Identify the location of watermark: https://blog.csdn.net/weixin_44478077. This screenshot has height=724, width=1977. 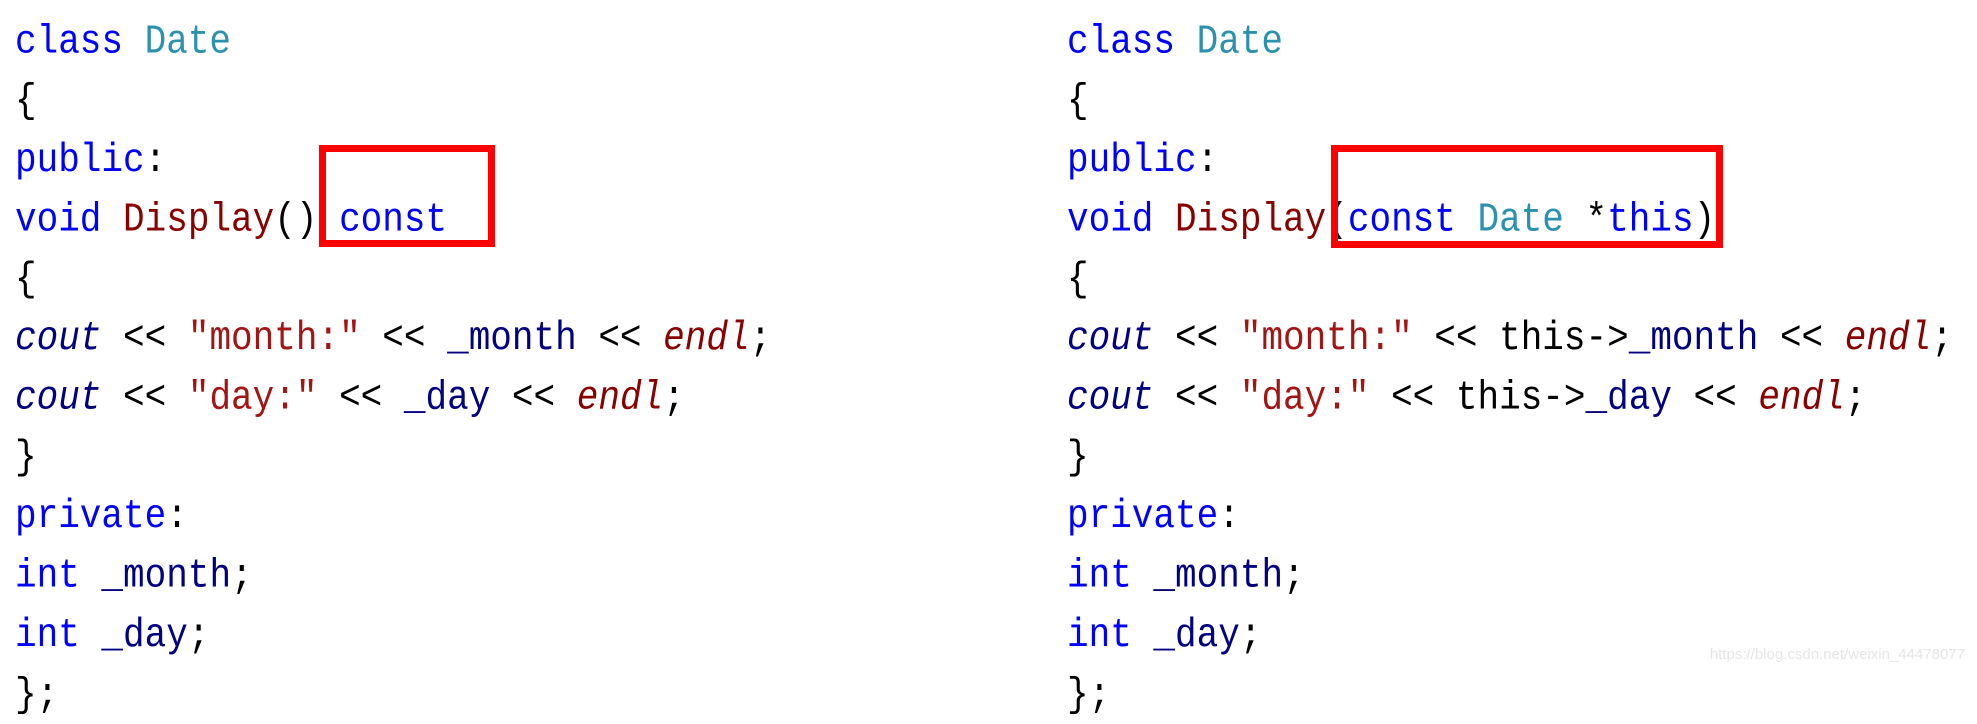
(1837, 654).